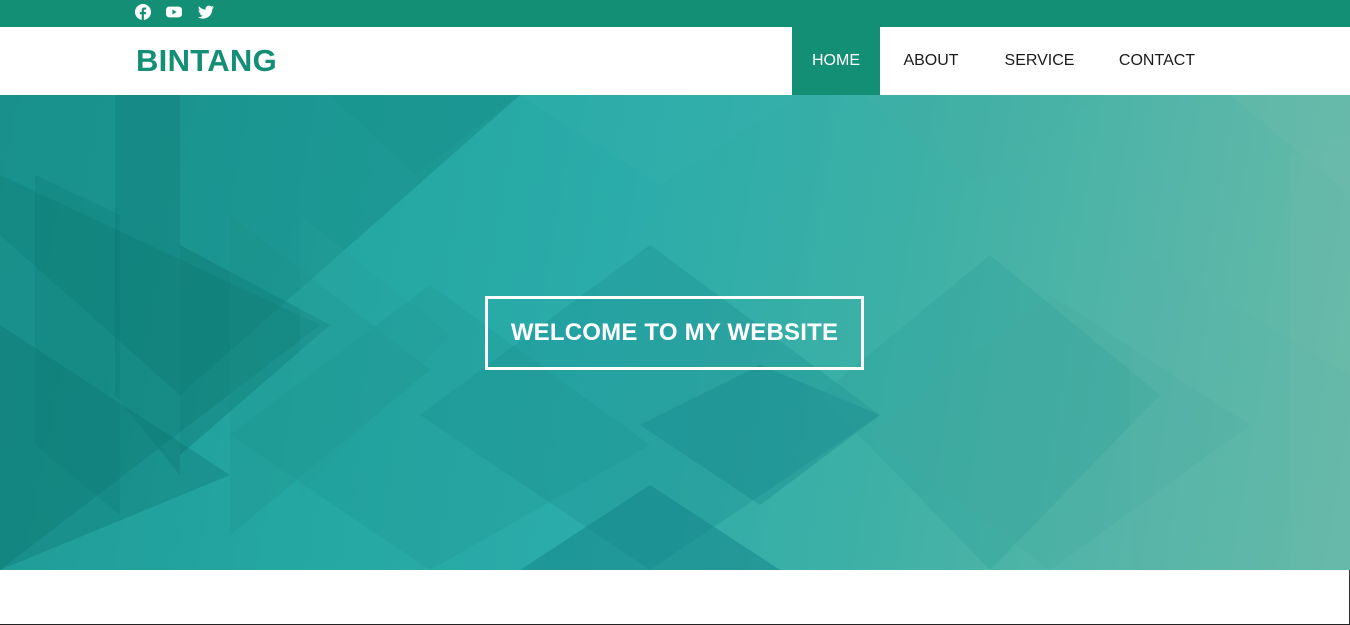 This screenshot has width=1350, height=625. What do you see at coordinates (1039, 61) in the screenshot?
I see `nav-item-service: SERVICE` at bounding box center [1039, 61].